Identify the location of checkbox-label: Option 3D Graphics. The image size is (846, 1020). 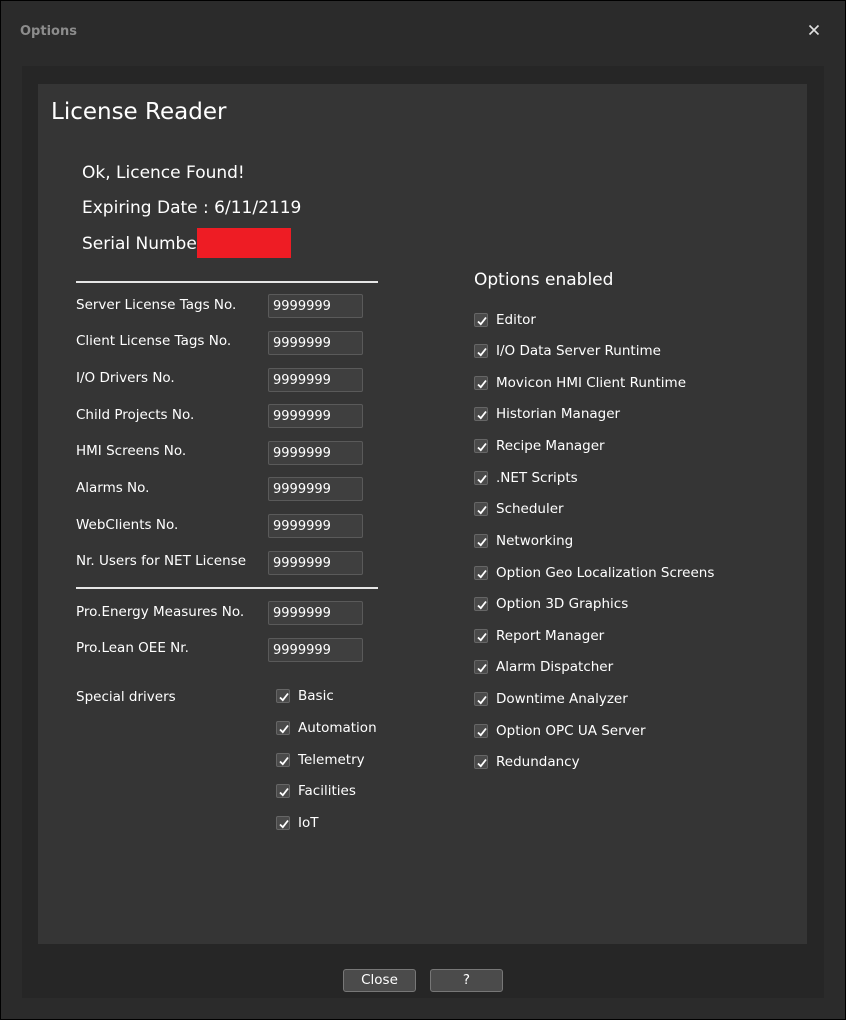
(562, 604).